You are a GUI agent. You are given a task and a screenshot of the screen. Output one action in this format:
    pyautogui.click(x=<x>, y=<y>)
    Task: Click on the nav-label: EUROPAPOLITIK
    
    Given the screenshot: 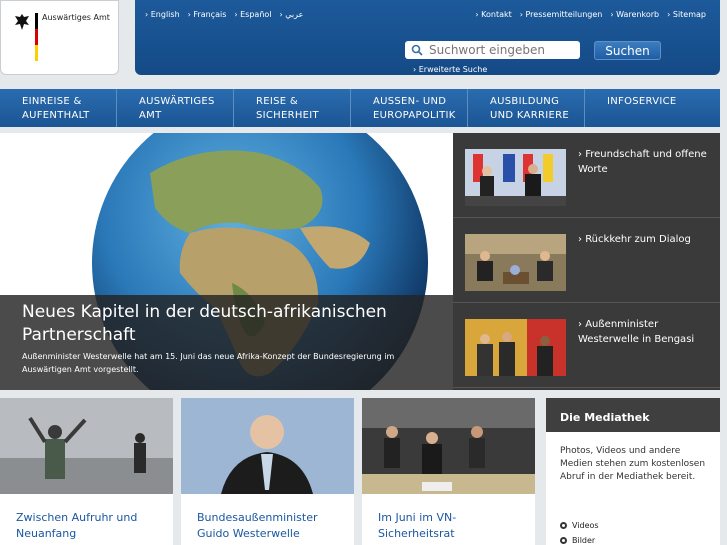 What is the action you would take?
    pyautogui.click(x=414, y=115)
    